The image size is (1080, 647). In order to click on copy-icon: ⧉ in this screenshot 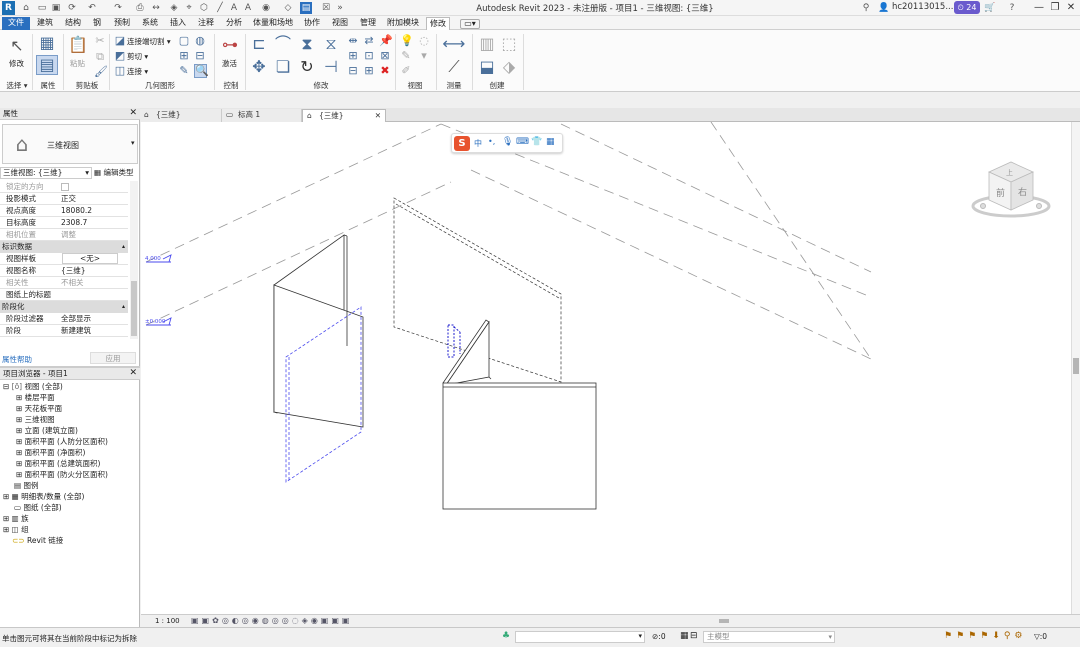, I will do `click(100, 57)`.